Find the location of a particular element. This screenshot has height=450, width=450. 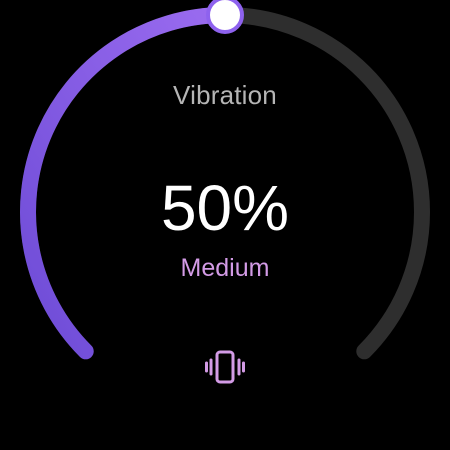

vibration-percent: 50% is located at coordinates (225, 208).